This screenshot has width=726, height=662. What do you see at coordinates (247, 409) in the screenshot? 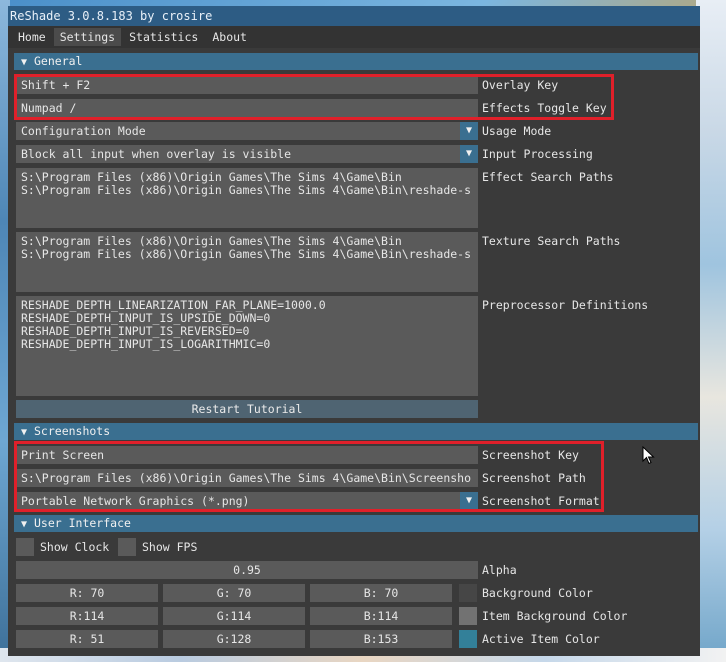
I see `restart-tutorial-button: Restart Tutorial` at bounding box center [247, 409].